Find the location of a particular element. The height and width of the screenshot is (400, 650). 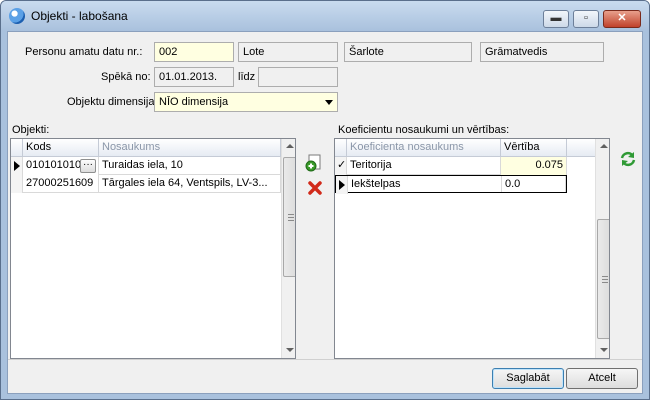

table-row: 010101010 ··· Turaidas iela, 10 is located at coordinates (146, 166).